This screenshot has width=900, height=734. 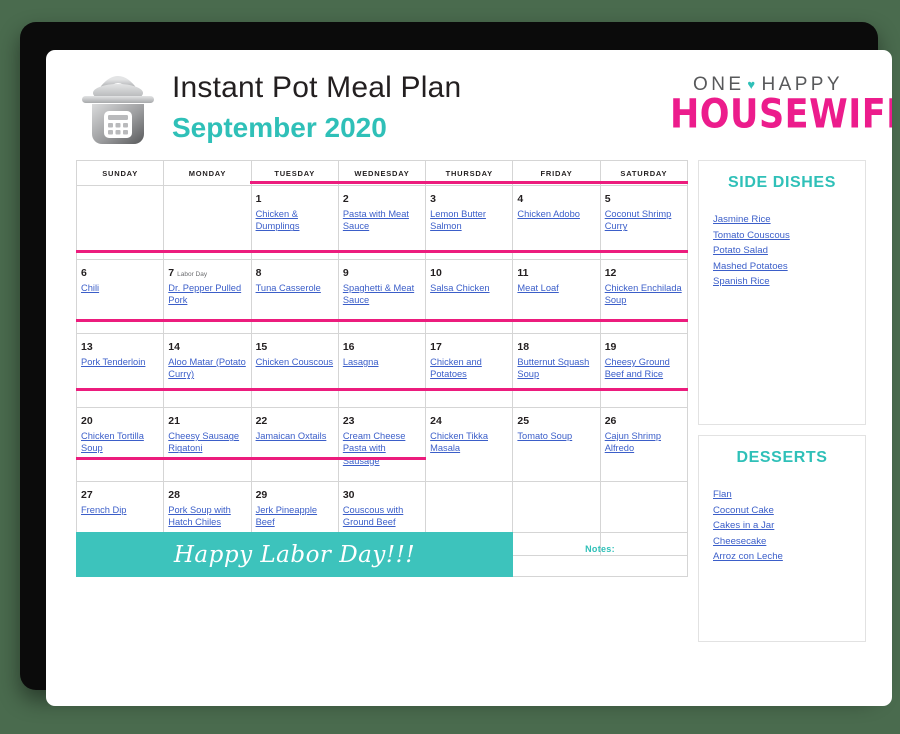 What do you see at coordinates (207, 516) in the screenshot?
I see `meal-link: Pork Soup with Hatch Chiles` at bounding box center [207, 516].